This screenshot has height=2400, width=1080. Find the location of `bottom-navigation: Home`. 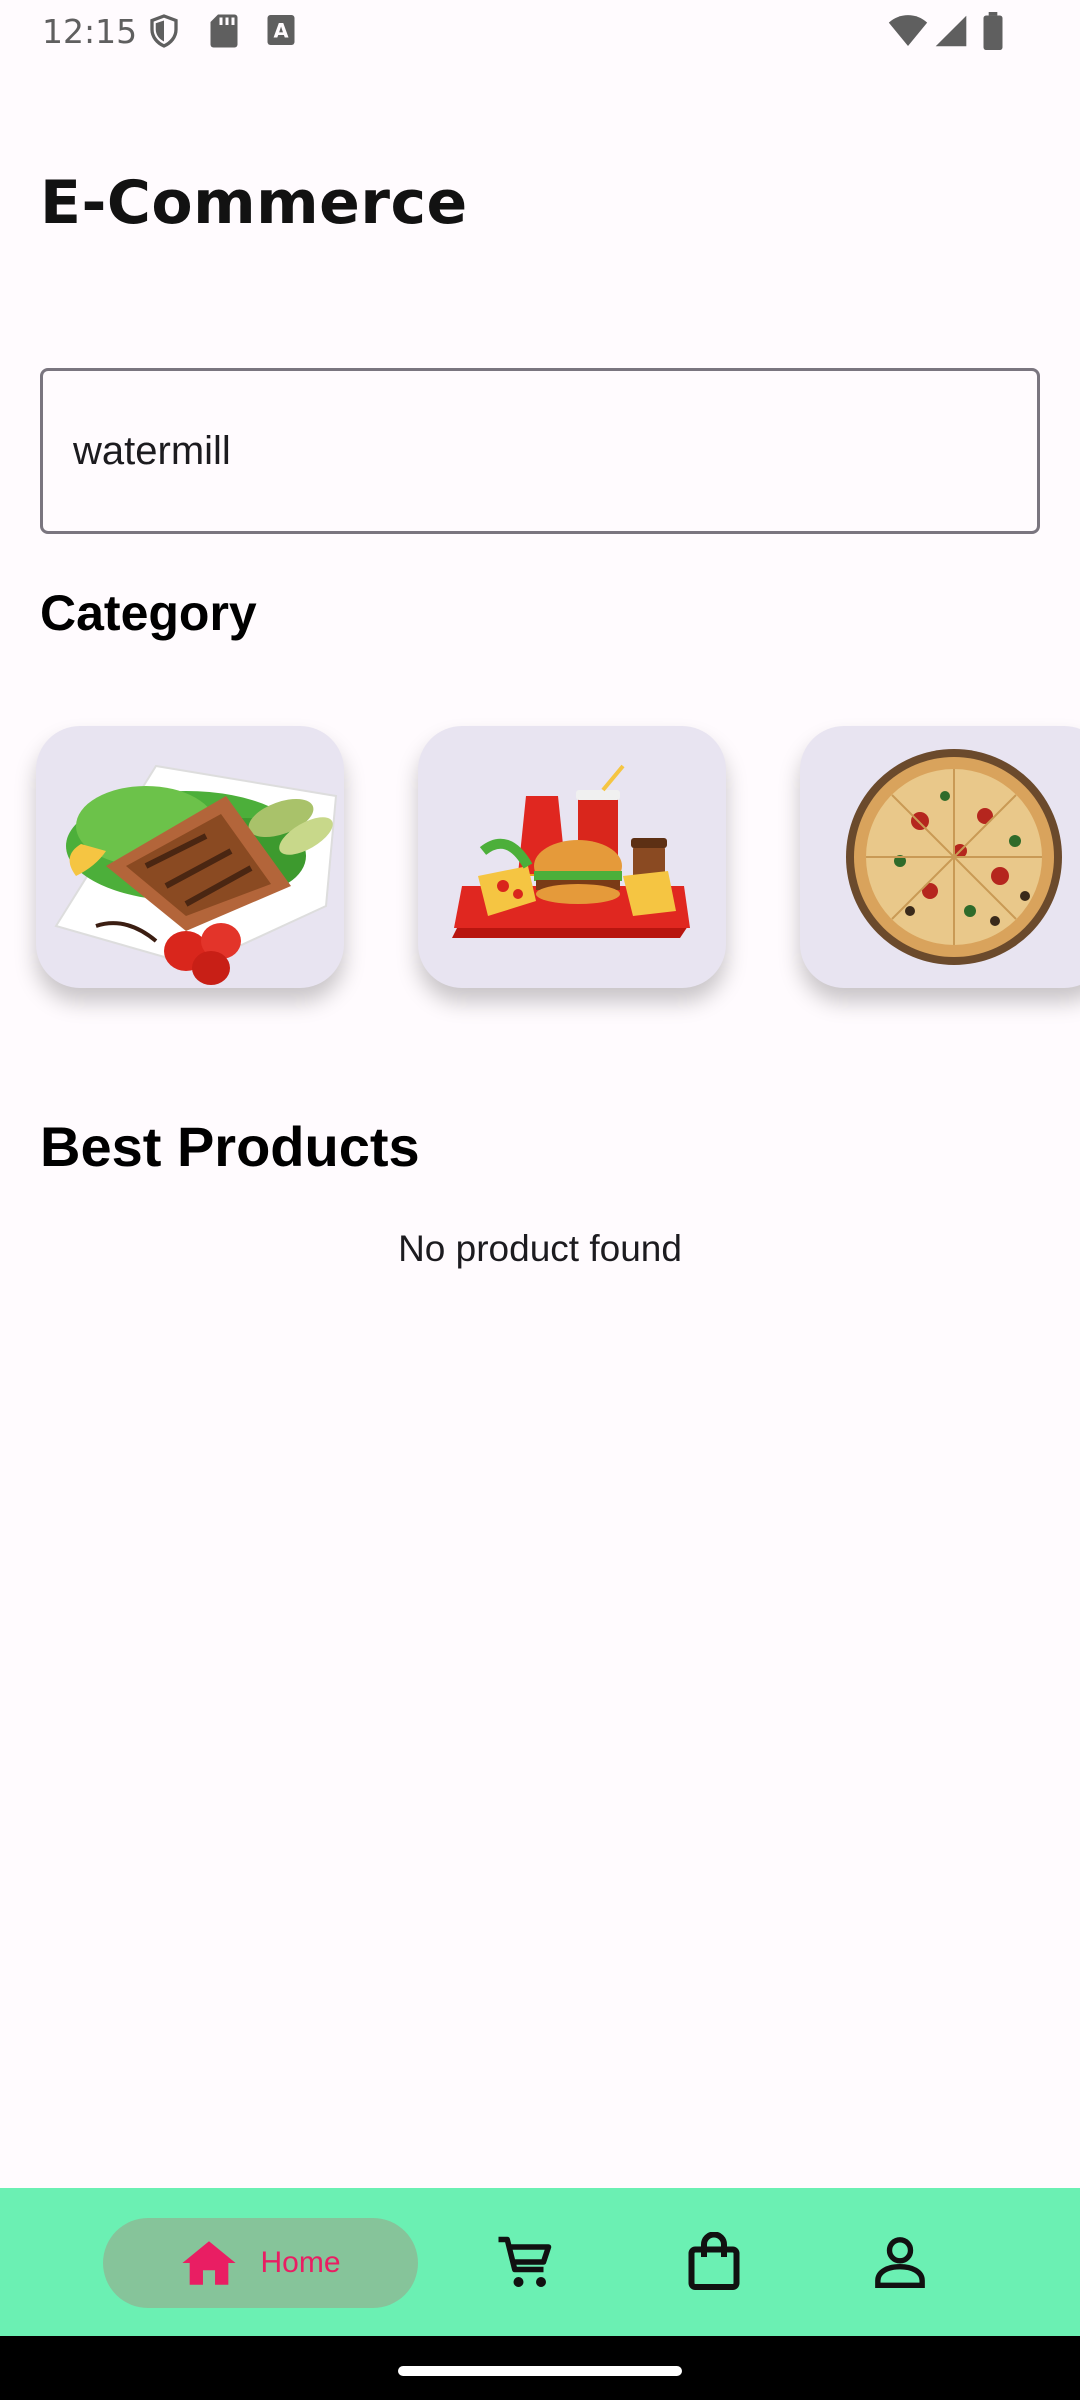

bottom-navigation: Home is located at coordinates (540, 2262).